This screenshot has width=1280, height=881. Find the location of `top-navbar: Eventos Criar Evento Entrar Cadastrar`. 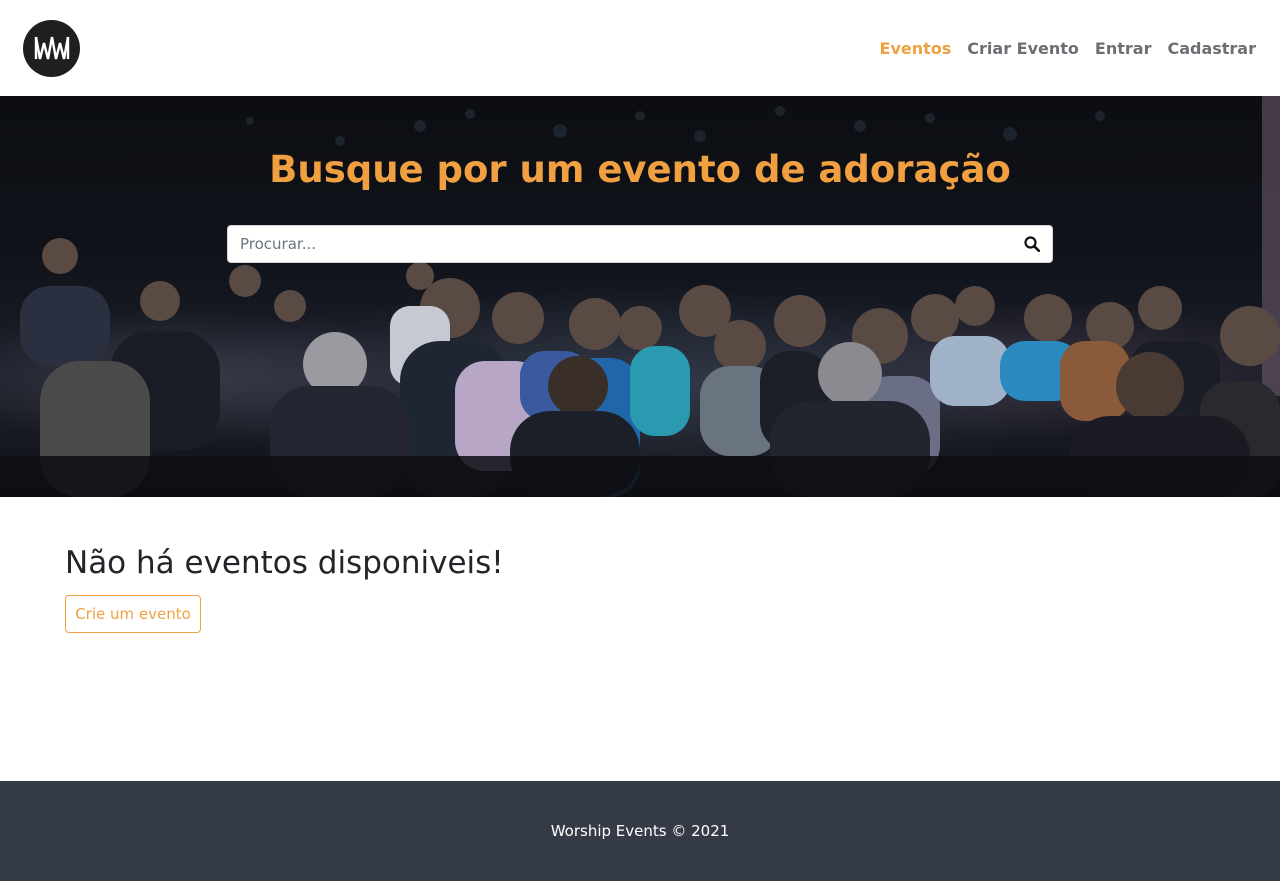

top-navbar: Eventos Criar Evento Entrar Cadastrar is located at coordinates (640, 48).